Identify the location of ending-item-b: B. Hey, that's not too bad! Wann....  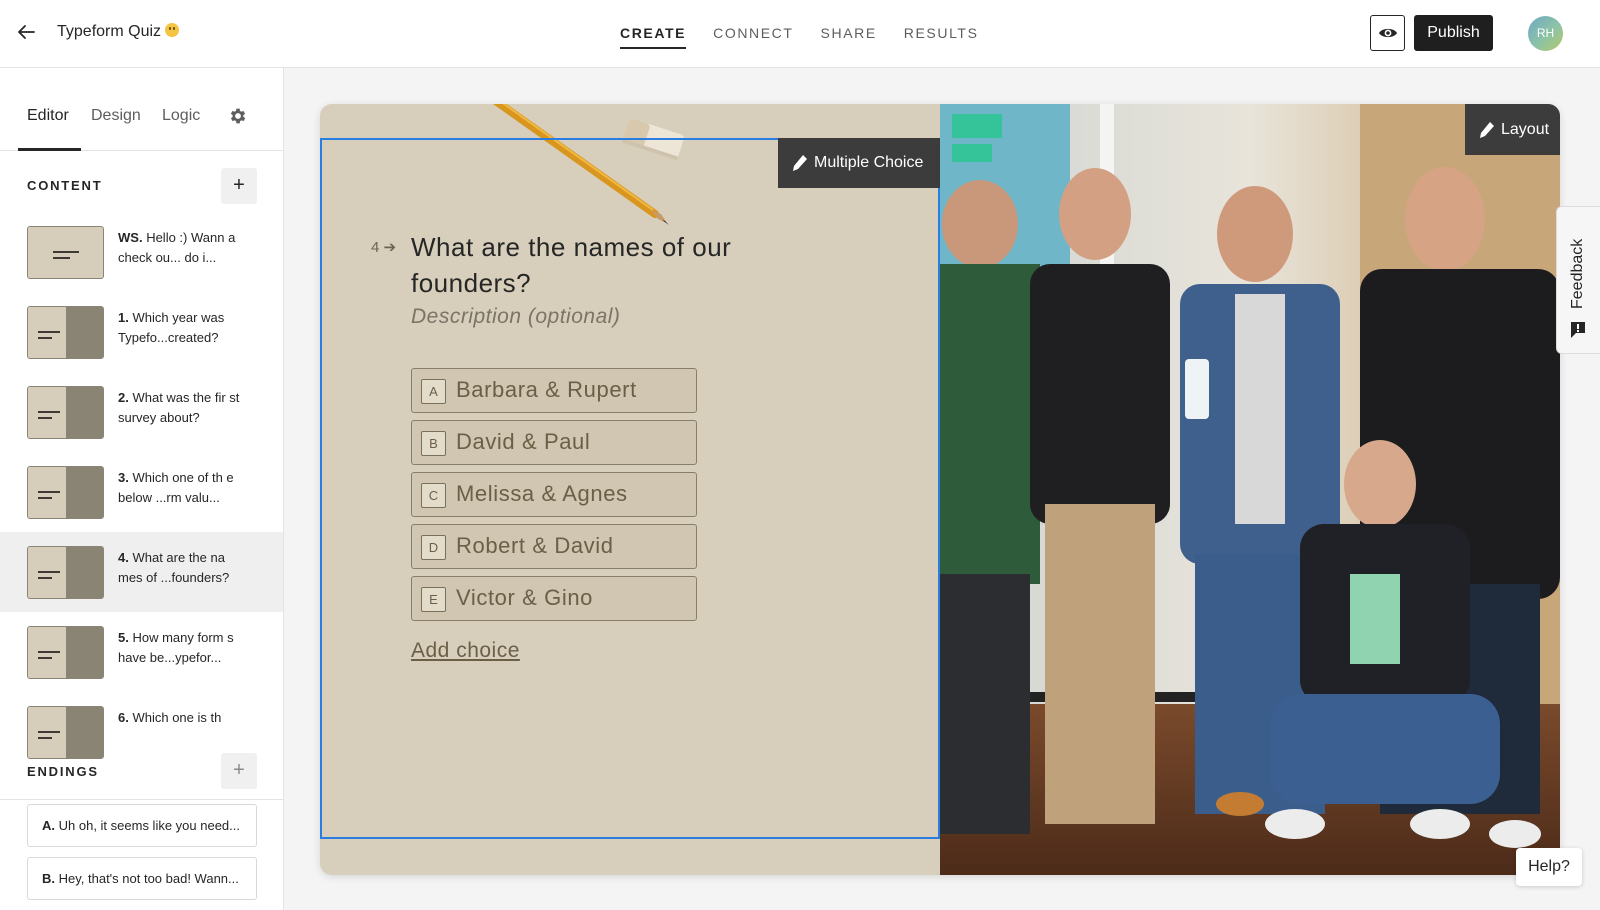
(142, 878).